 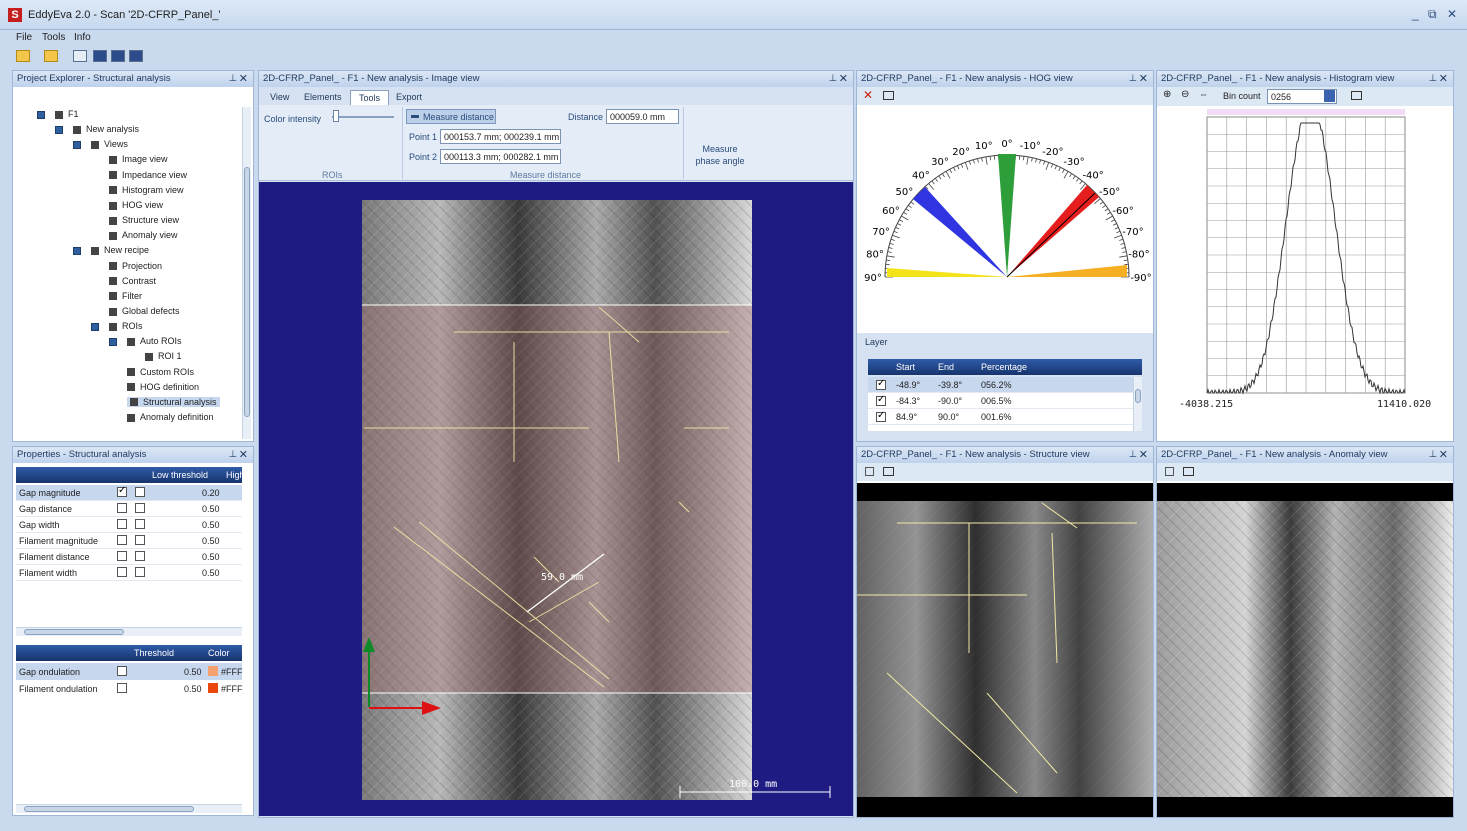 What do you see at coordinates (1185, 94) in the screenshot?
I see `zoom-out-icon: ⊖` at bounding box center [1185, 94].